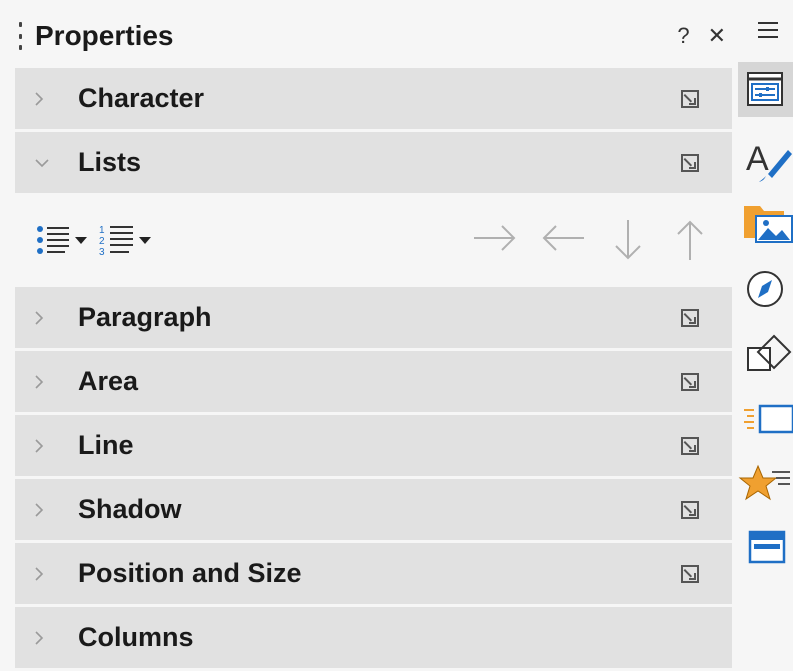 Image resolution: width=793 pixels, height=671 pixels. Describe the element at coordinates (20, 36) in the screenshot. I see `drag-grip-icon` at that location.